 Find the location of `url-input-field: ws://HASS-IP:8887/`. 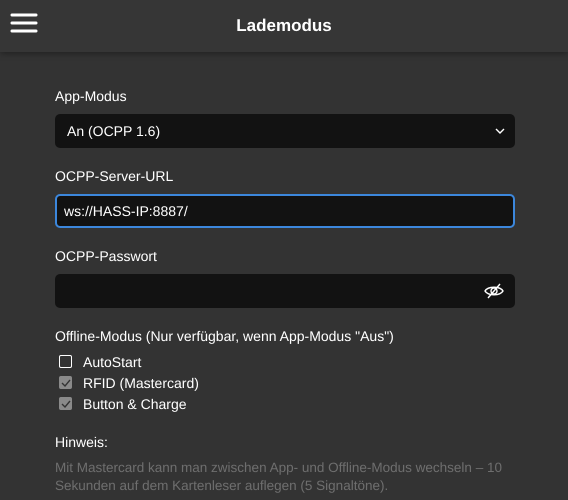

url-input-field: ws://HASS-IP:8887/ is located at coordinates (285, 211).